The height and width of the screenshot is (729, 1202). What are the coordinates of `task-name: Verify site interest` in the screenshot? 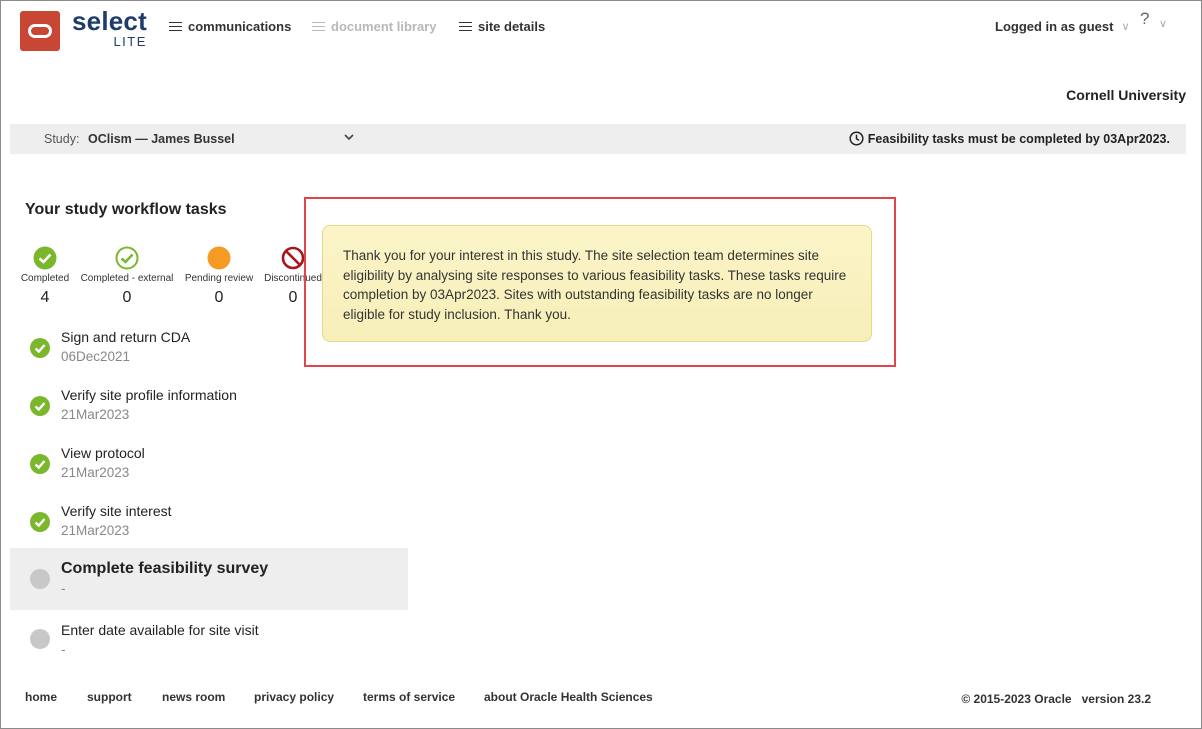 It's located at (116, 511).